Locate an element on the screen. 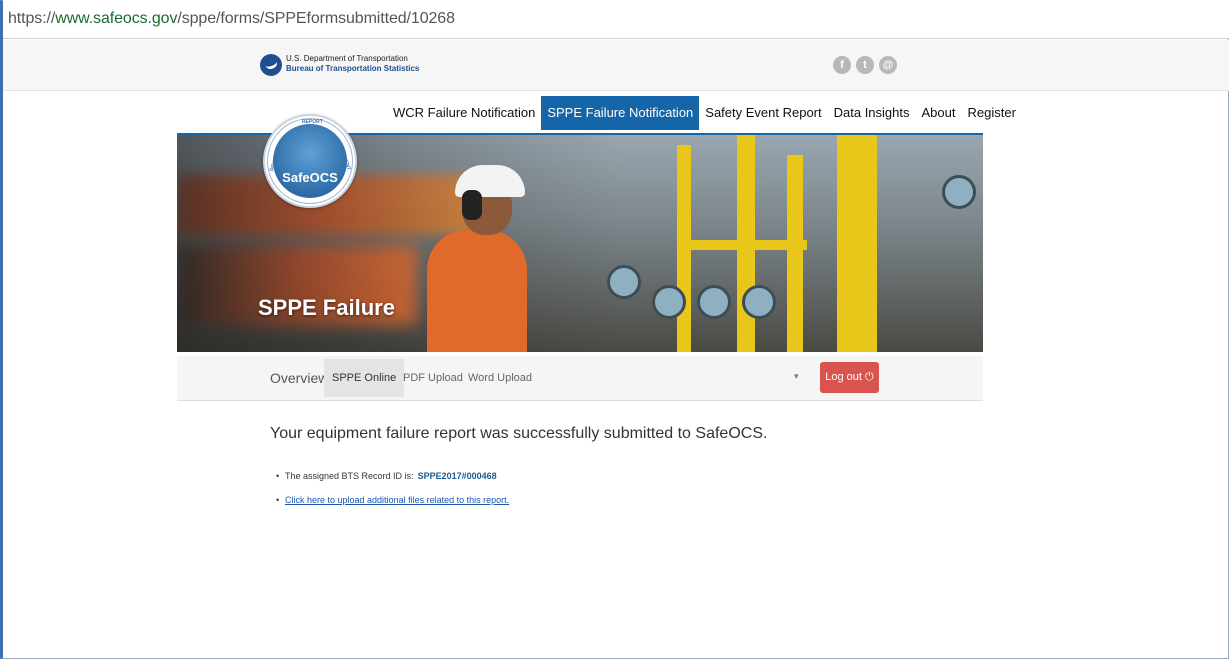  safeocs-logo: REPORT DISCOVER PREVENT SafeOCS is located at coordinates (310, 161).